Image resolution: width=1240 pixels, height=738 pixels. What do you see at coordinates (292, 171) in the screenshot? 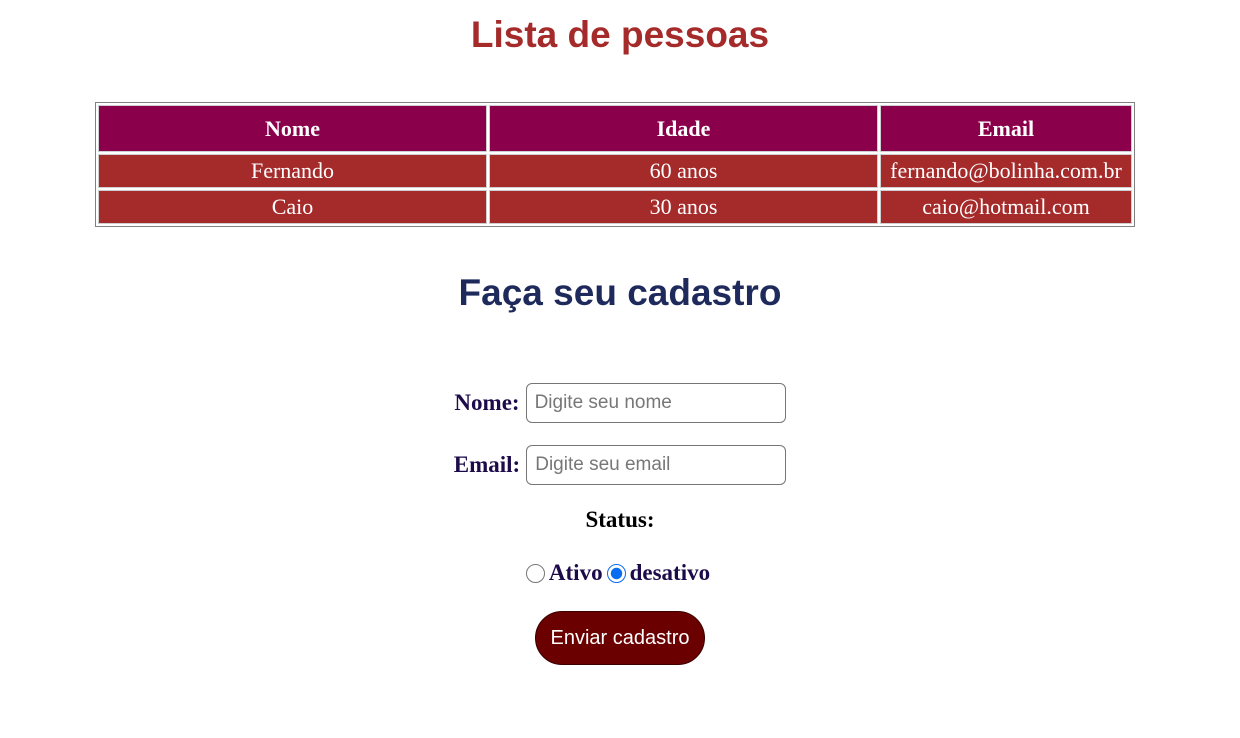
I see `cell-nome: Fernando` at bounding box center [292, 171].